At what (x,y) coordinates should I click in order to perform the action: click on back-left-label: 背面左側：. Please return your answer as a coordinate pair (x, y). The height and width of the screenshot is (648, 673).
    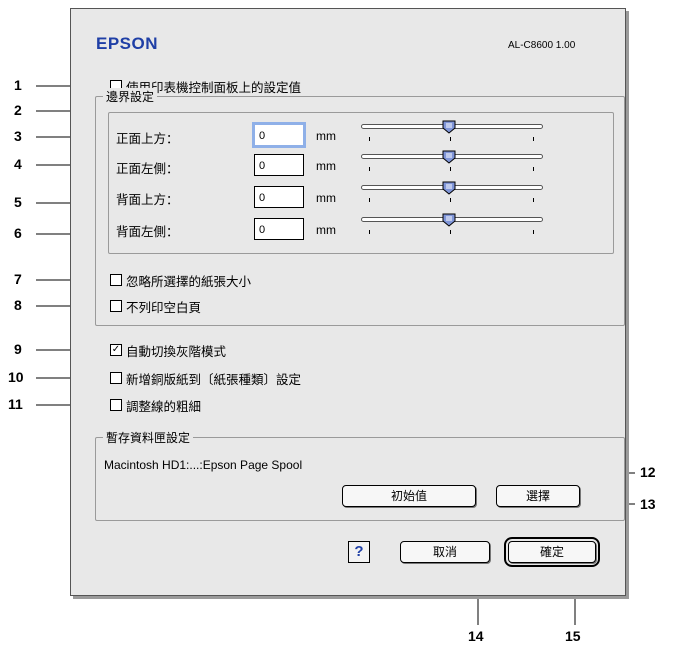
    Looking at the image, I should click on (147, 231).